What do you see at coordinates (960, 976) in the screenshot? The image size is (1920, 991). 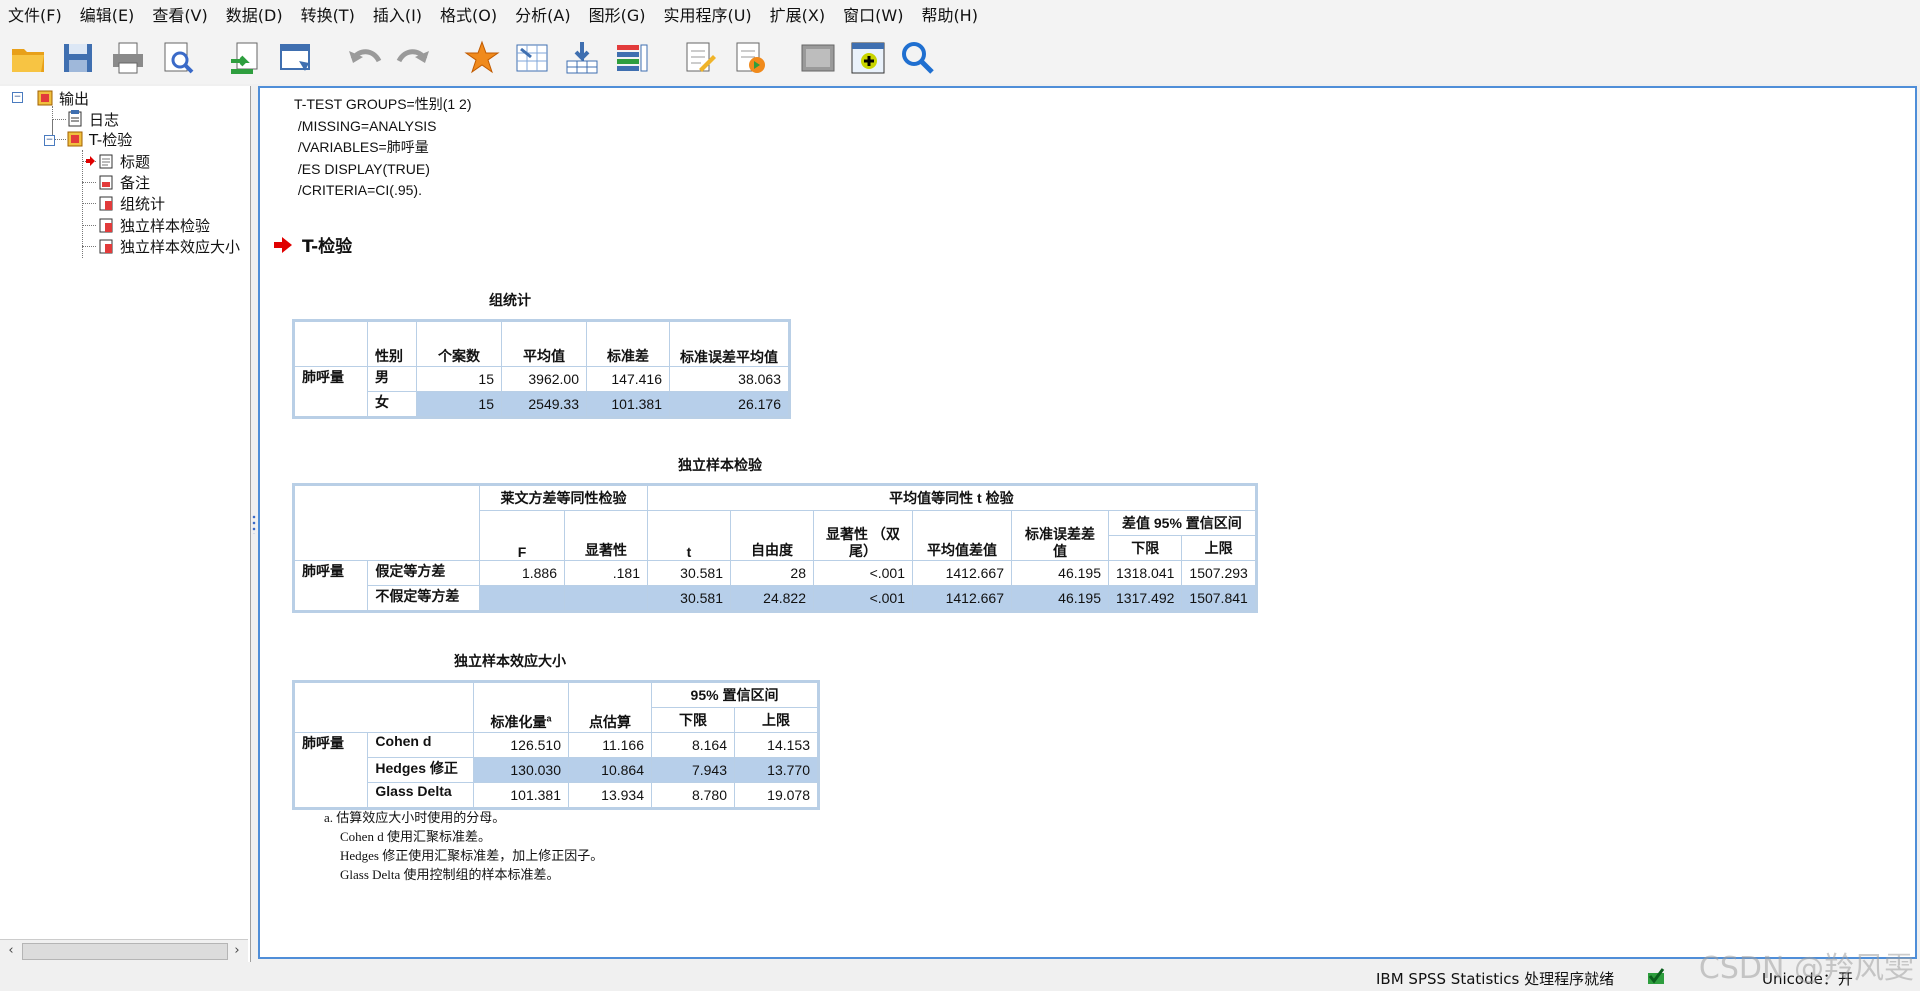 I see `status-bar: IBM SPSS Statistics 处理程序就绪 Unicode：开` at bounding box center [960, 976].